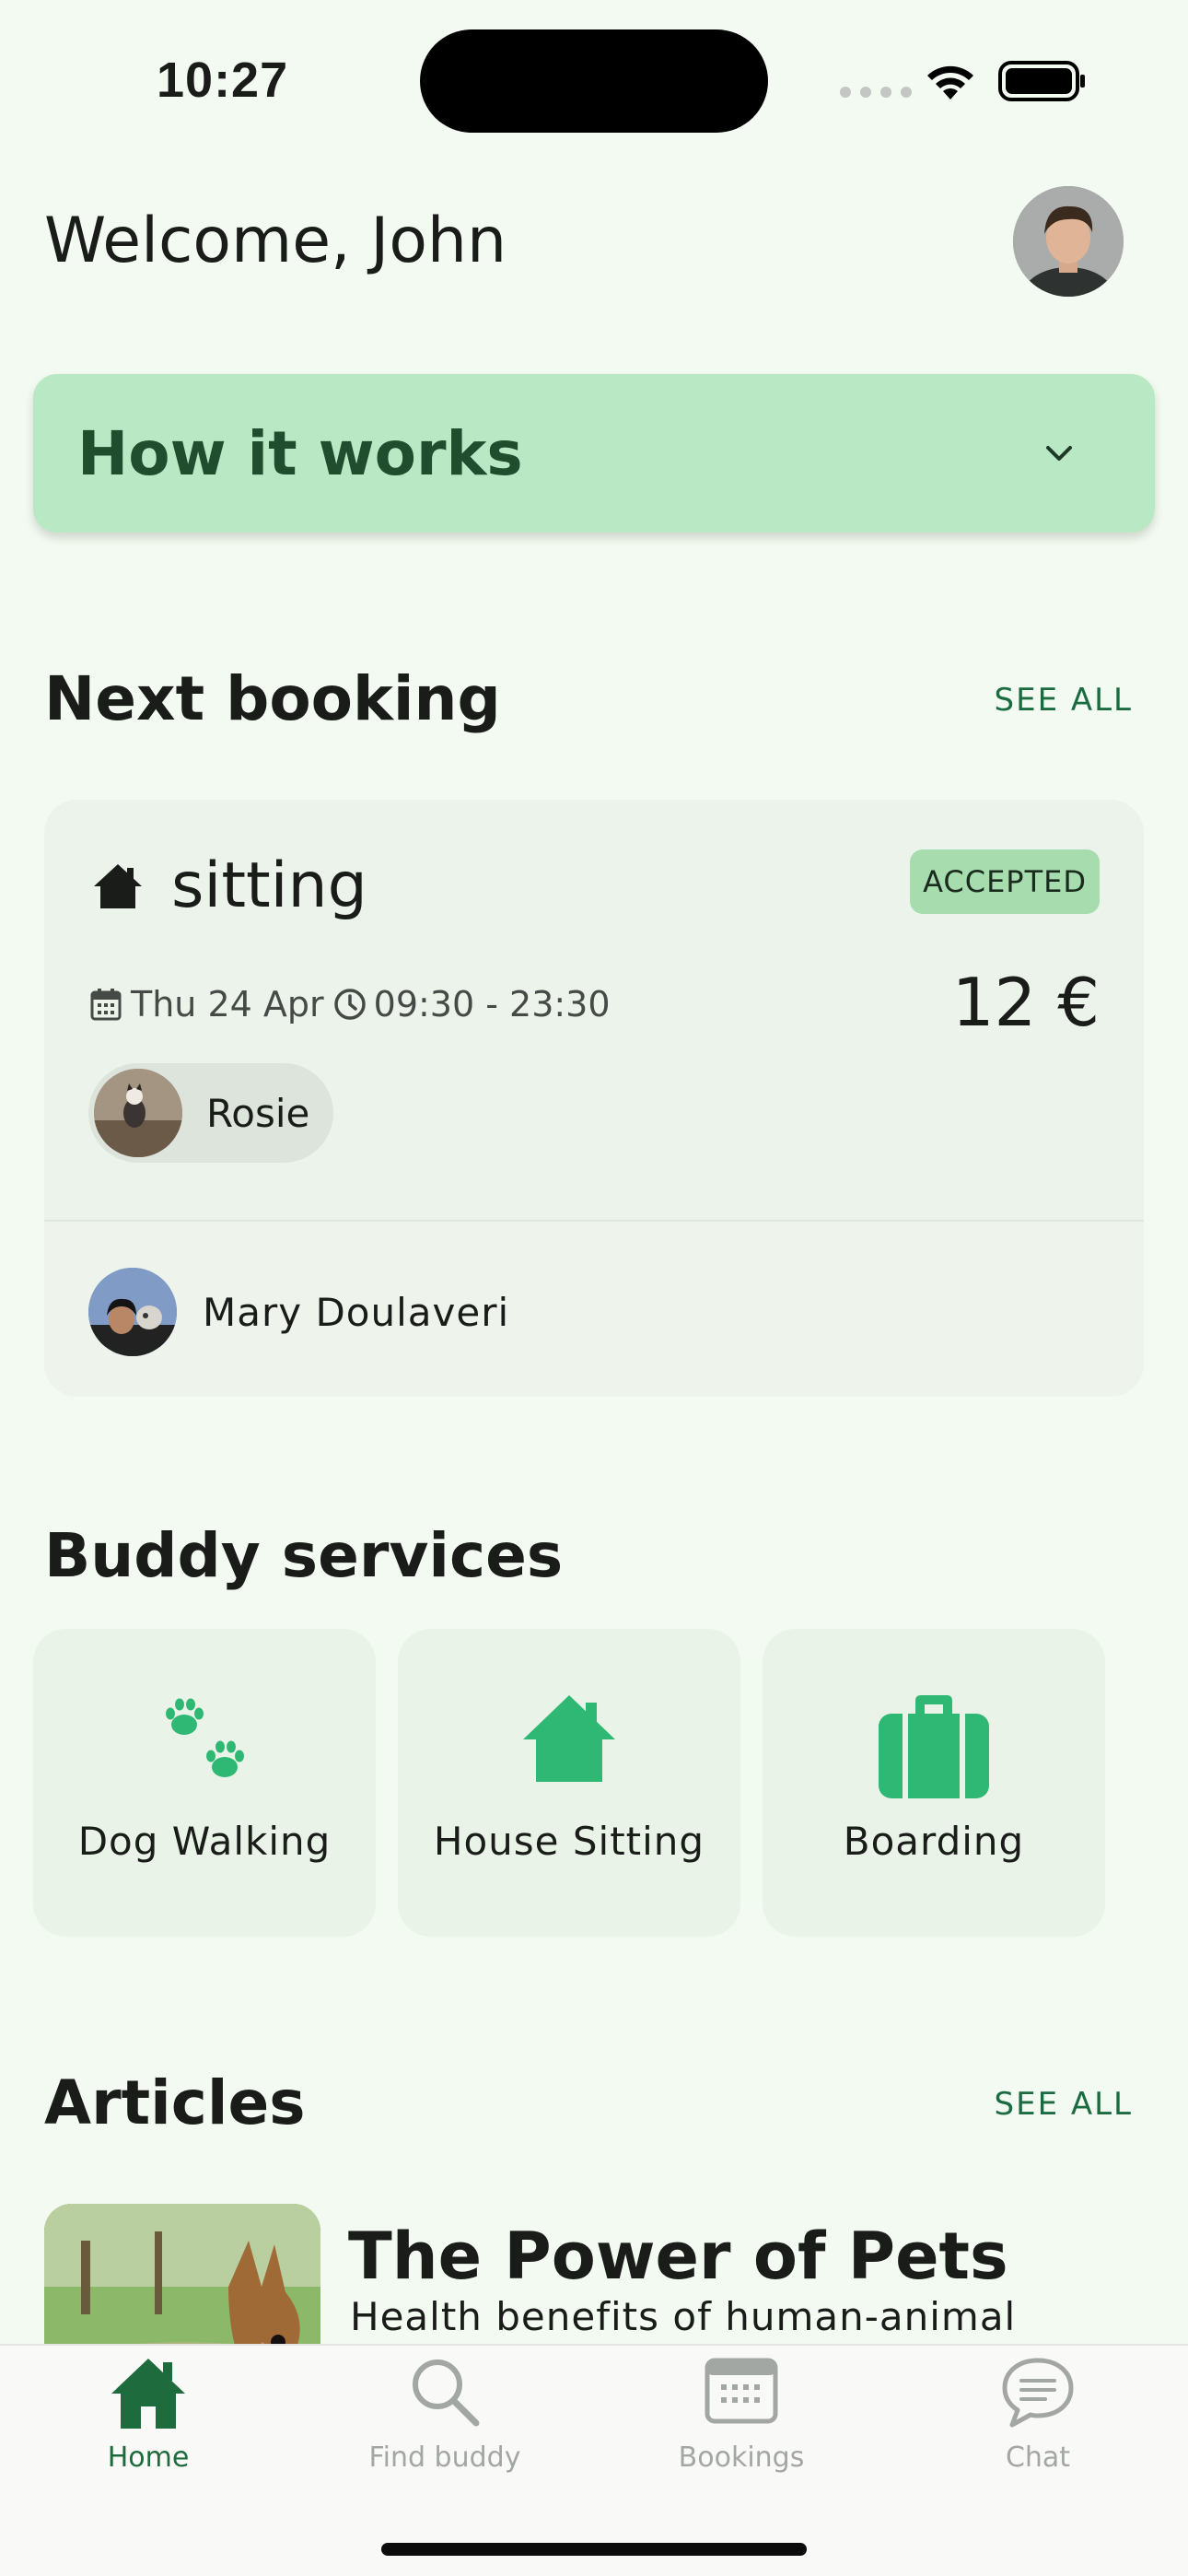 This screenshot has width=1188, height=2576. I want to click on nav-label: Find buddy, so click(444, 2457).